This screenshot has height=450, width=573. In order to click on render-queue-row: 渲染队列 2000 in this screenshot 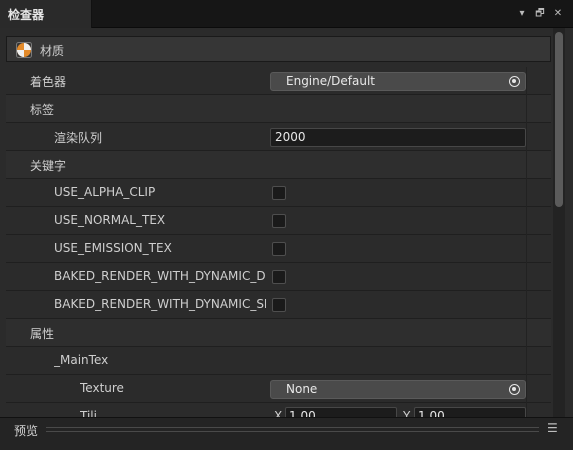, I will do `click(278, 137)`.